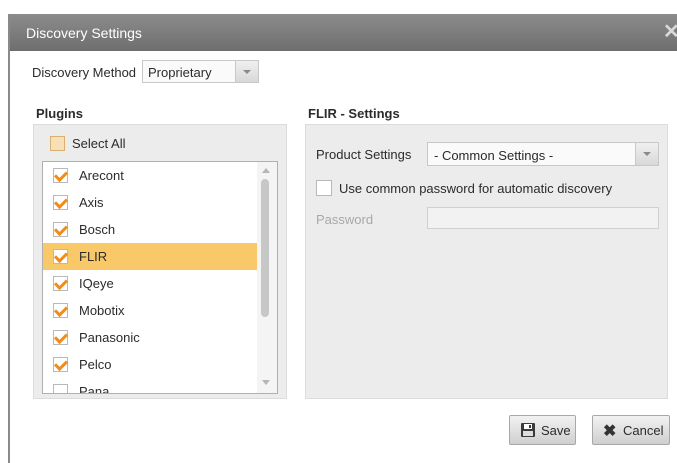 The height and width of the screenshot is (463, 677). I want to click on product-settings-select: - Common Settings -, so click(543, 154).